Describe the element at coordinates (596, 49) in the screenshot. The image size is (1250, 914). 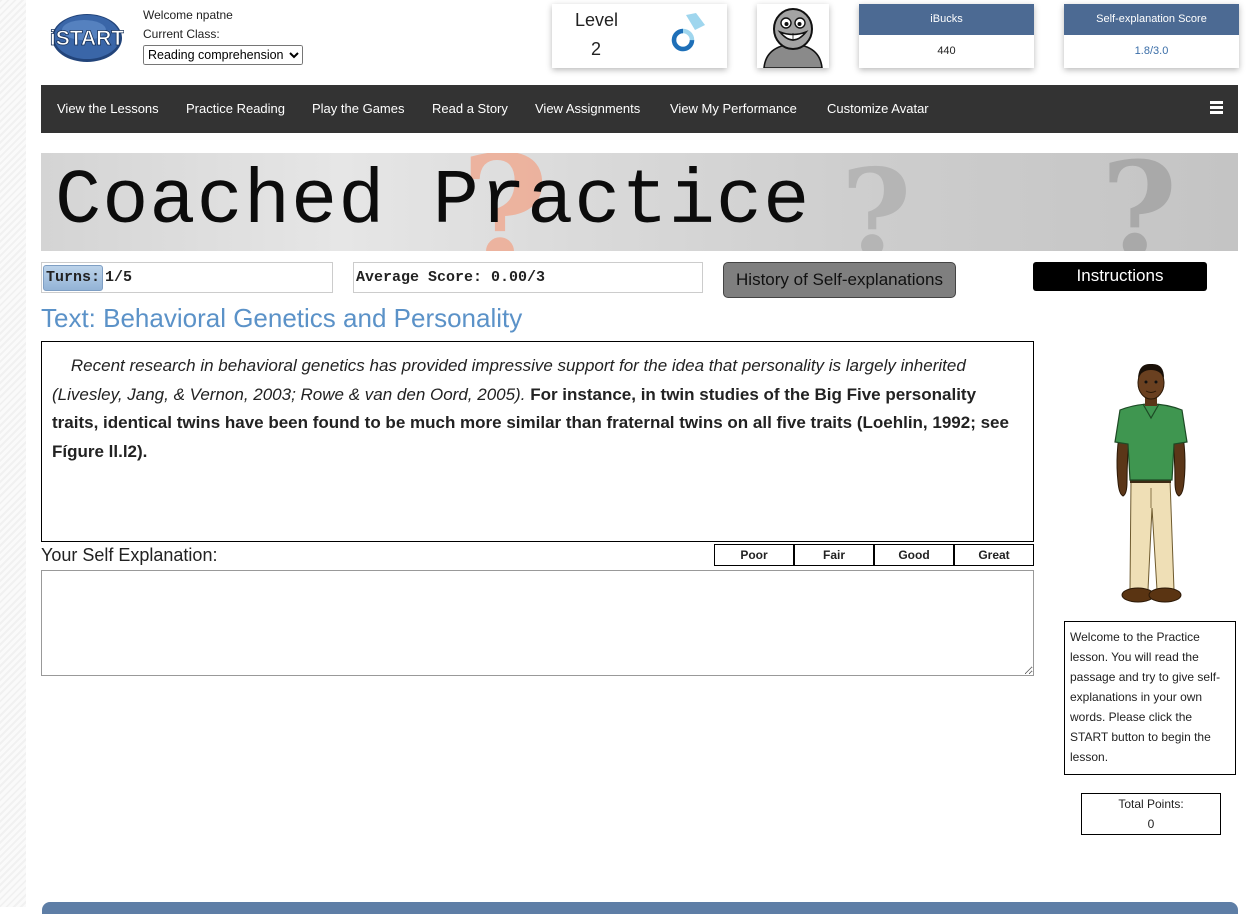
I see `level-value: 2` at that location.